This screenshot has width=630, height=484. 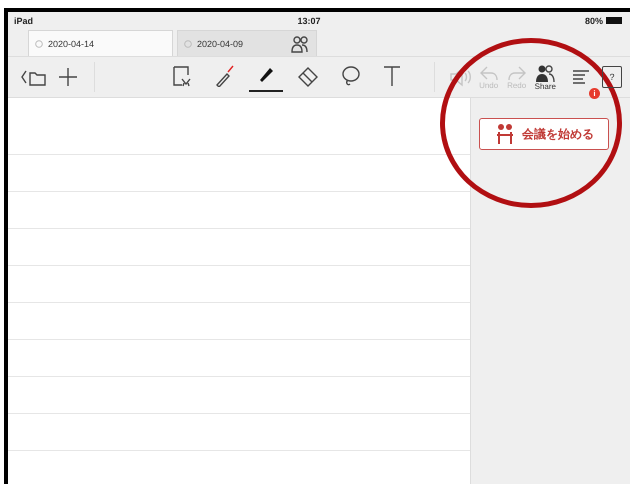 I want to click on tab-label: 2020-04-09, so click(x=220, y=43).